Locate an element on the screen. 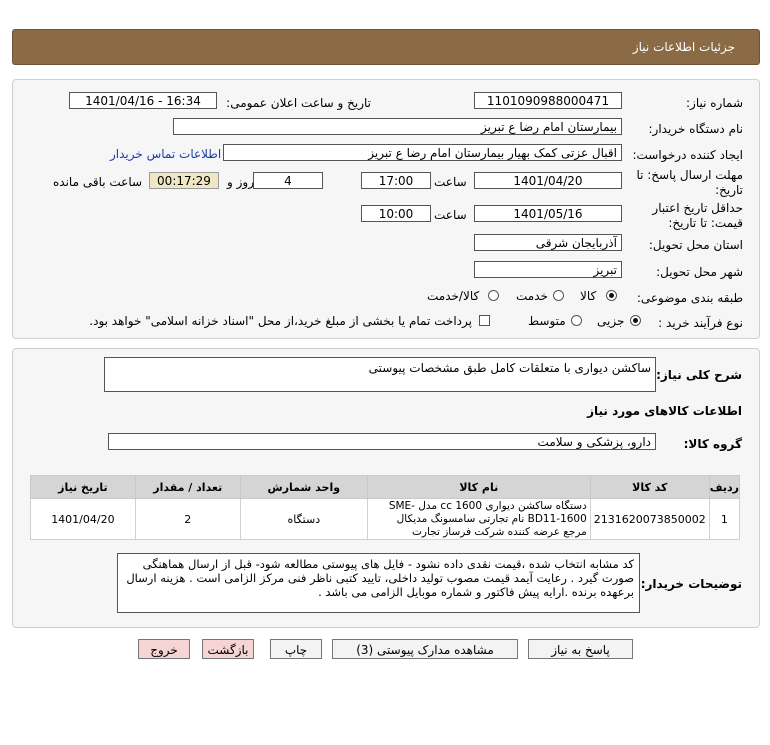  price-validity-label-1: حداقل تاریخ اعتبار is located at coordinates (697, 208).